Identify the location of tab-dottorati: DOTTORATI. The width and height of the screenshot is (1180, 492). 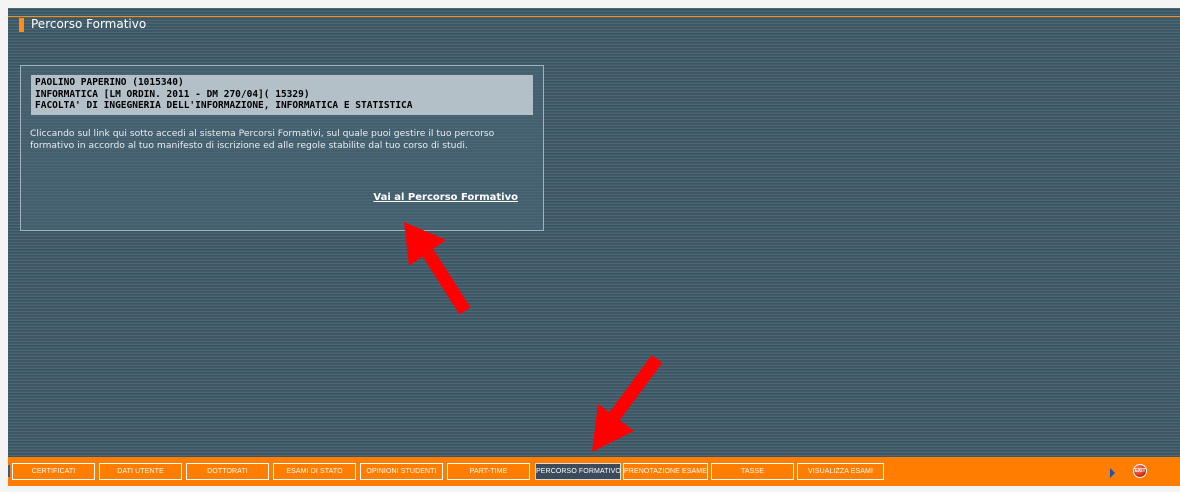
(227, 471).